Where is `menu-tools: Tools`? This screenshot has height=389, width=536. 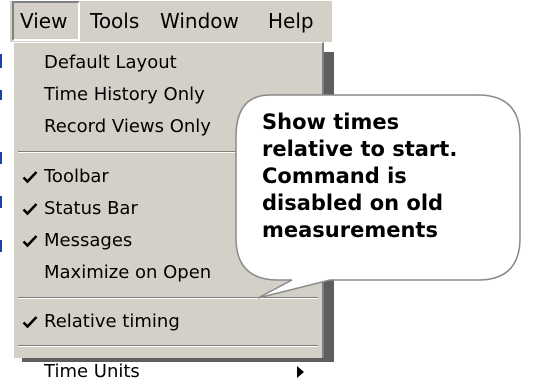
menu-tools: Tools is located at coordinates (114, 21).